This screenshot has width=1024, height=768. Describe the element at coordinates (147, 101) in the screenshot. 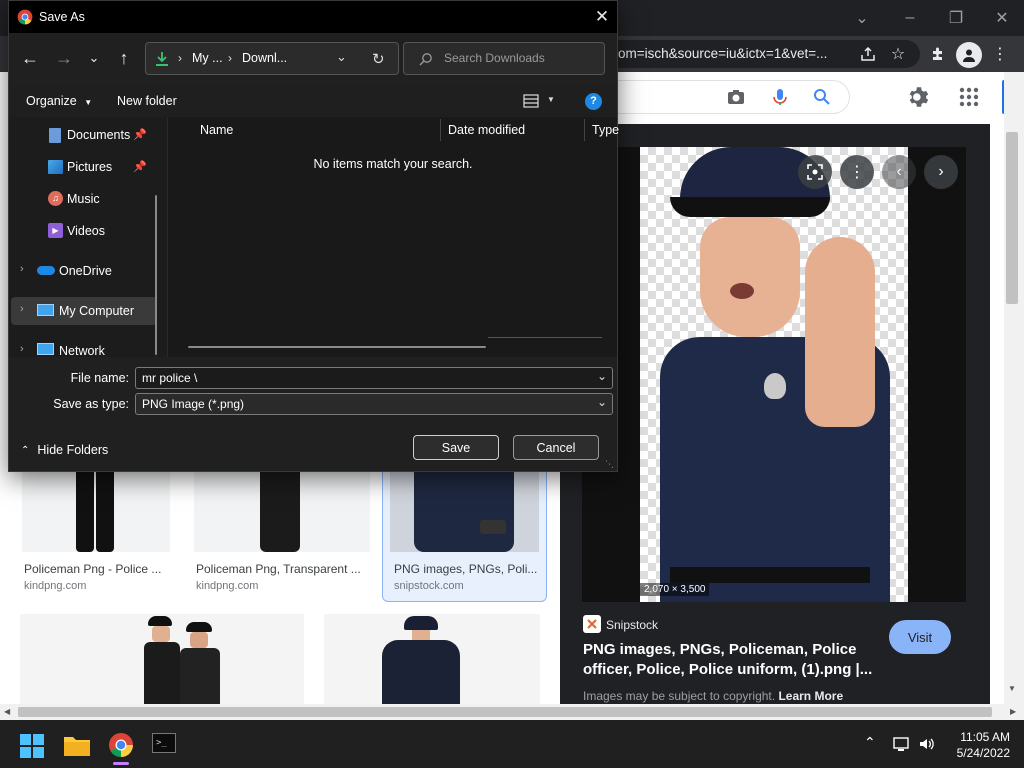

I see `new-folder-button: New folder` at that location.